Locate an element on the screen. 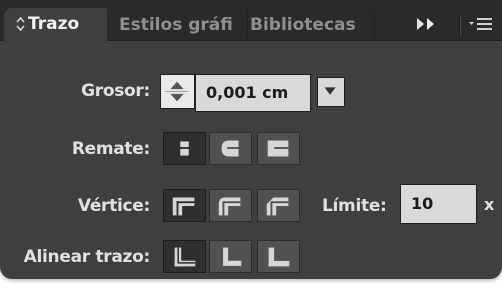  stepper-arrows-icon is located at coordinates (177, 91).